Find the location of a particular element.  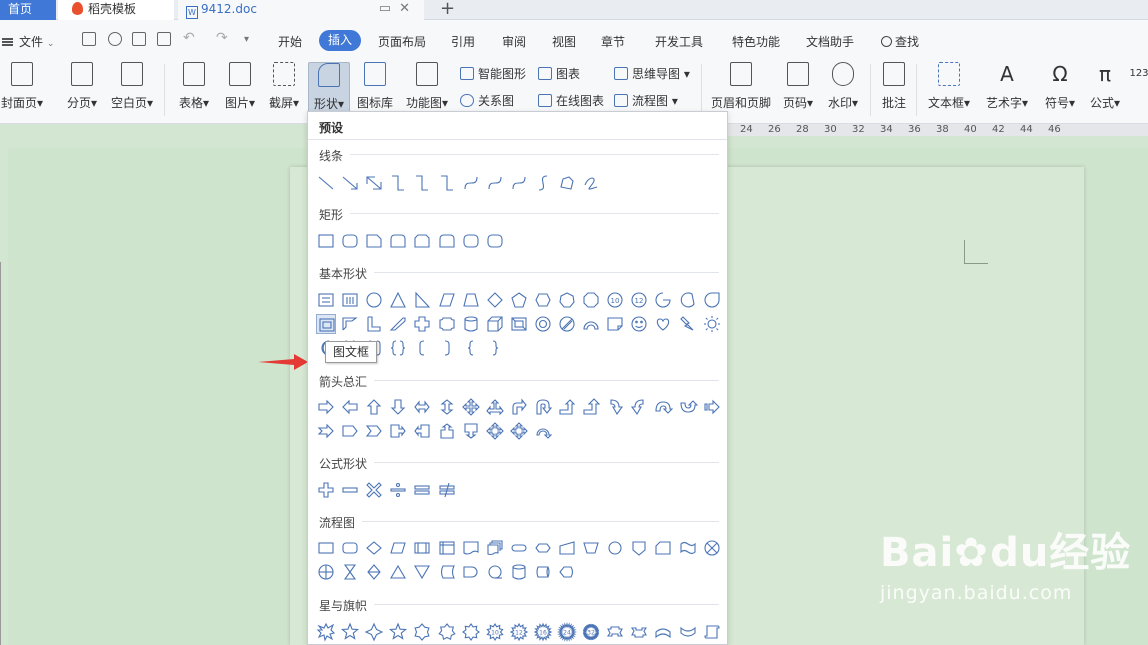

shape-decagon-icon: 10 is located at coordinates (615, 300).